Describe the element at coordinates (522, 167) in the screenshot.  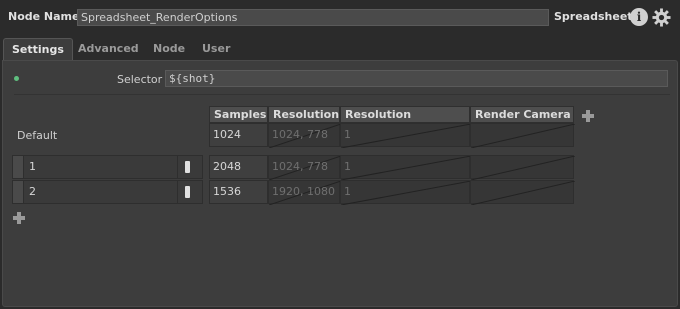
I see `row-1-camera-cell` at that location.